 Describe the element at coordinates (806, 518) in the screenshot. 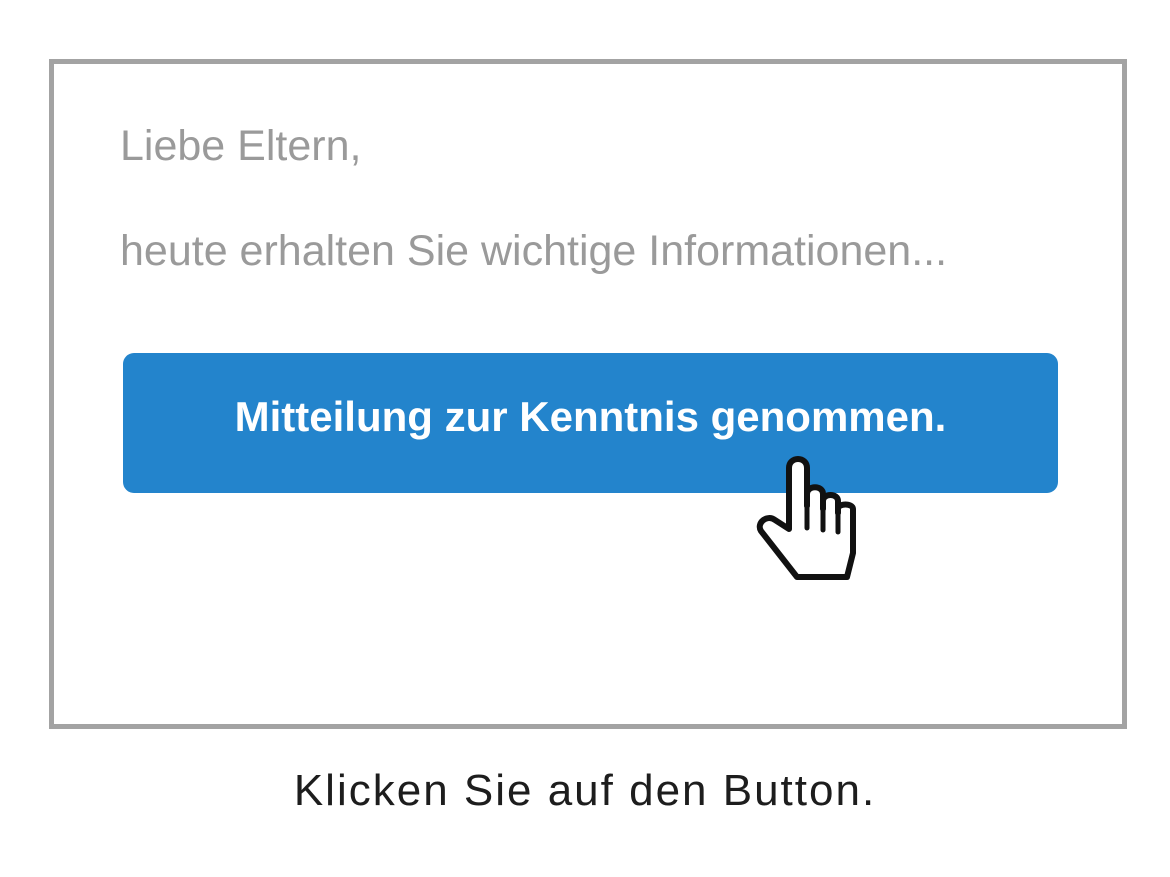

I see `pointing-hand-icon` at that location.